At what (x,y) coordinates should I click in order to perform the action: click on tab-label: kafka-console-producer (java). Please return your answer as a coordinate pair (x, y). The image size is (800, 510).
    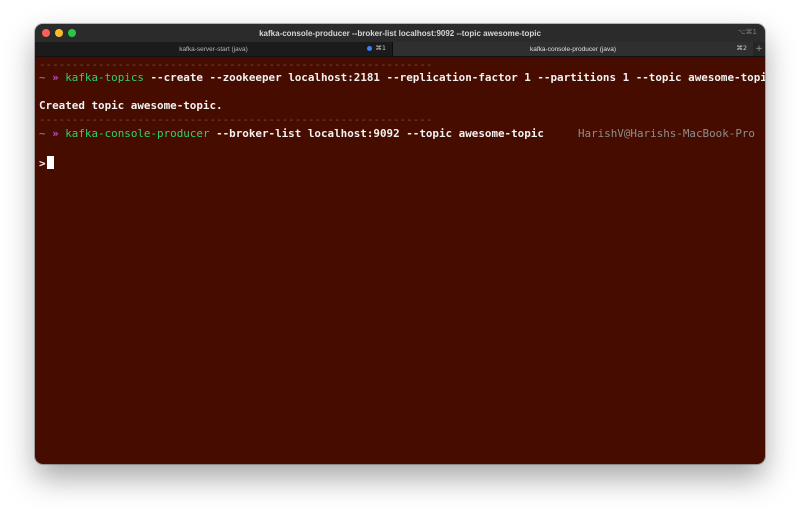
    Looking at the image, I should click on (573, 49).